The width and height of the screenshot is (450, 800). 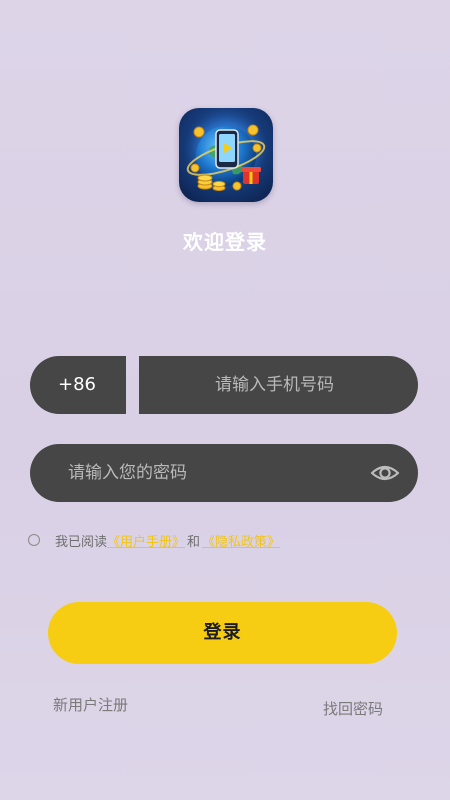 I want to click on phone-input, so click(x=278, y=385).